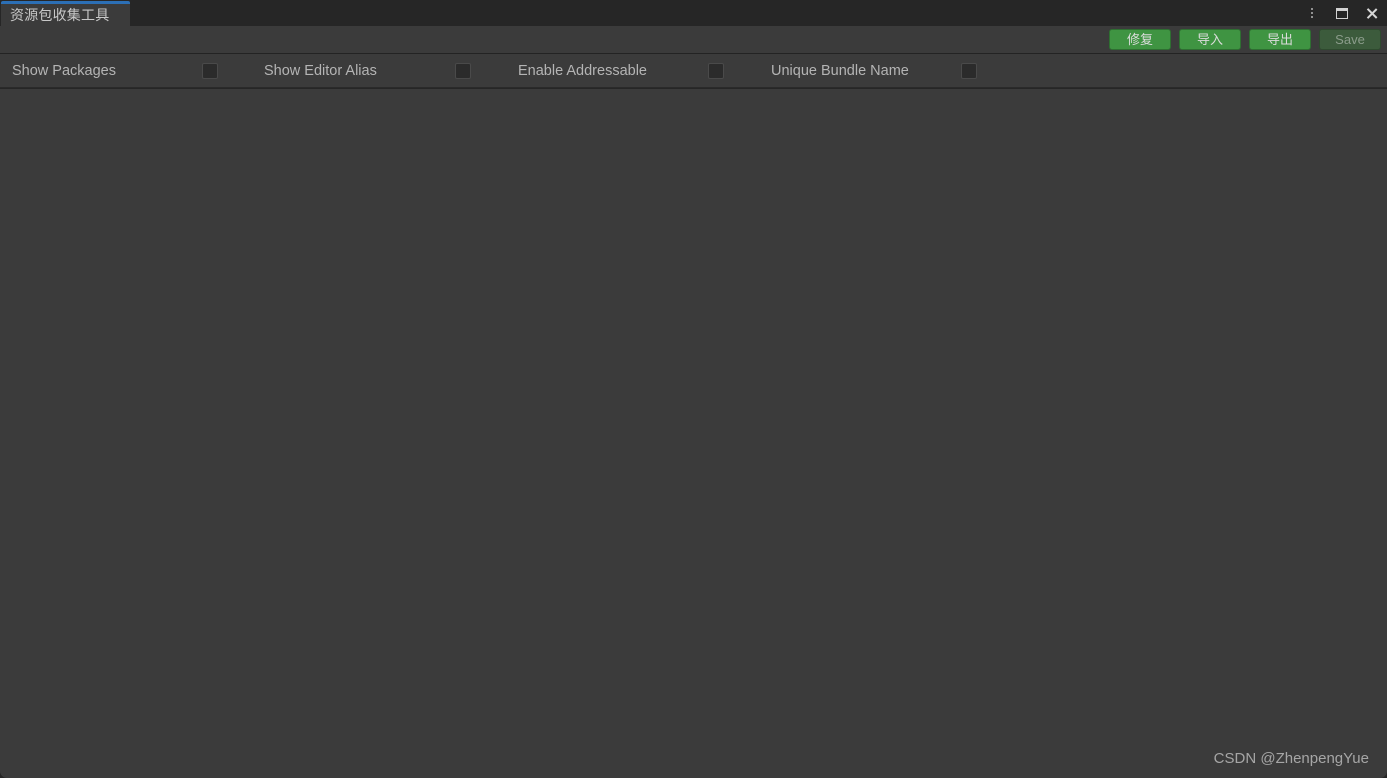 Image resolution: width=1387 pixels, height=778 pixels. I want to click on checkbox-show-packages, so click(210, 71).